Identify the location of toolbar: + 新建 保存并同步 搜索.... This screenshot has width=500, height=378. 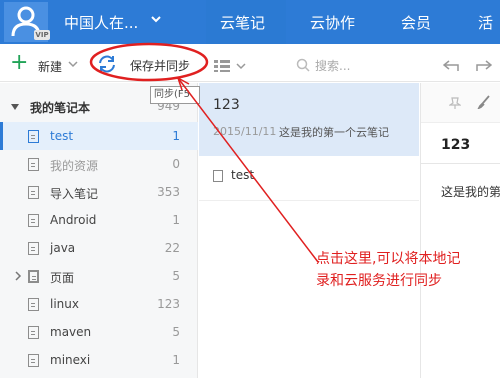
(250, 63).